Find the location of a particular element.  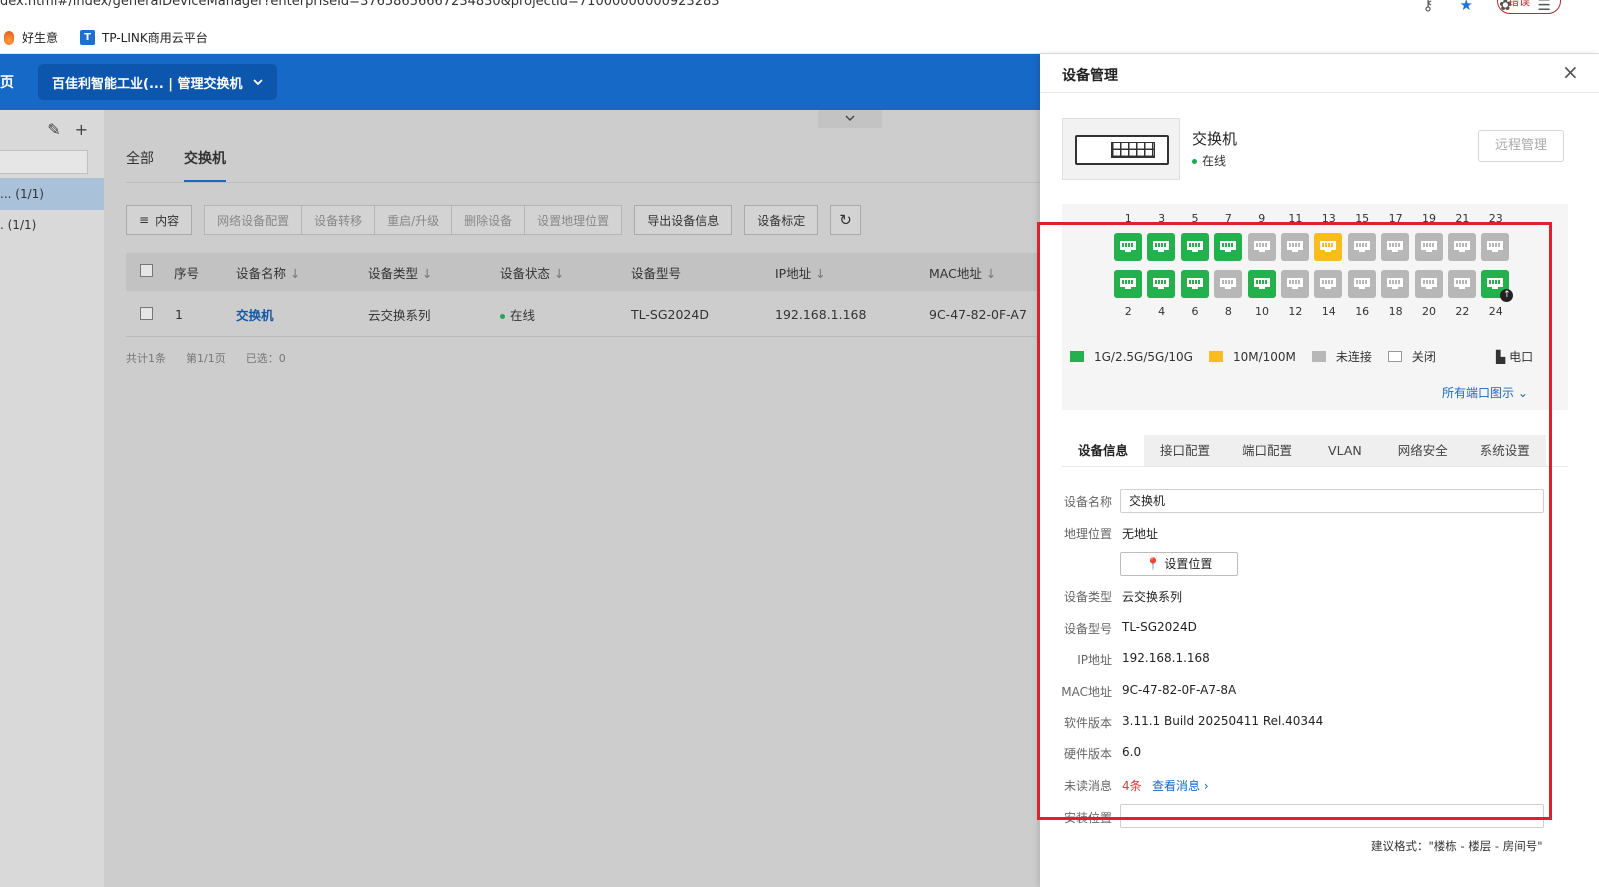

col-device-status: 设备状态 ↓ is located at coordinates (532, 272).